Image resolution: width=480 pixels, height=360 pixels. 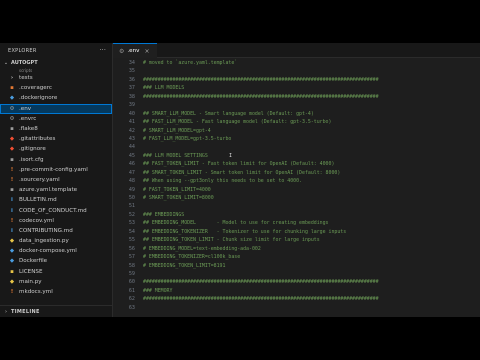 I want to click on line-number: 52, so click(x=131, y=214).